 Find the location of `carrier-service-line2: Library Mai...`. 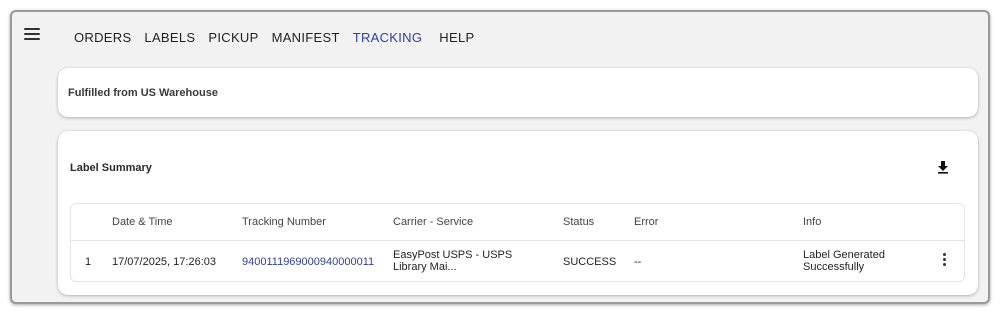

carrier-service-line2: Library Mai... is located at coordinates (425, 267).